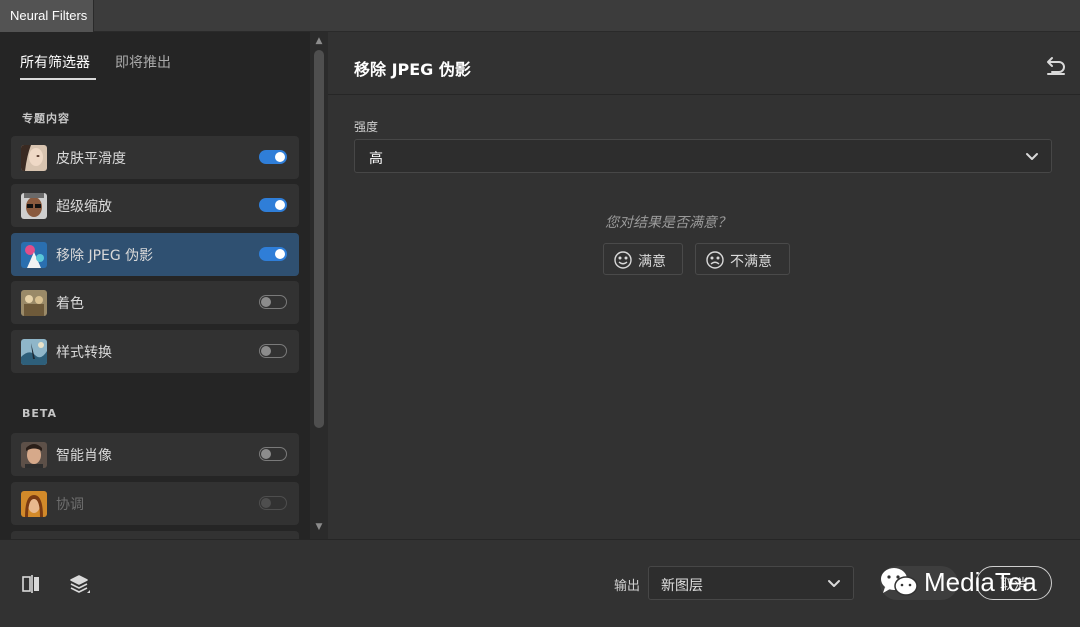  I want to click on output-label: 输出, so click(627, 586).